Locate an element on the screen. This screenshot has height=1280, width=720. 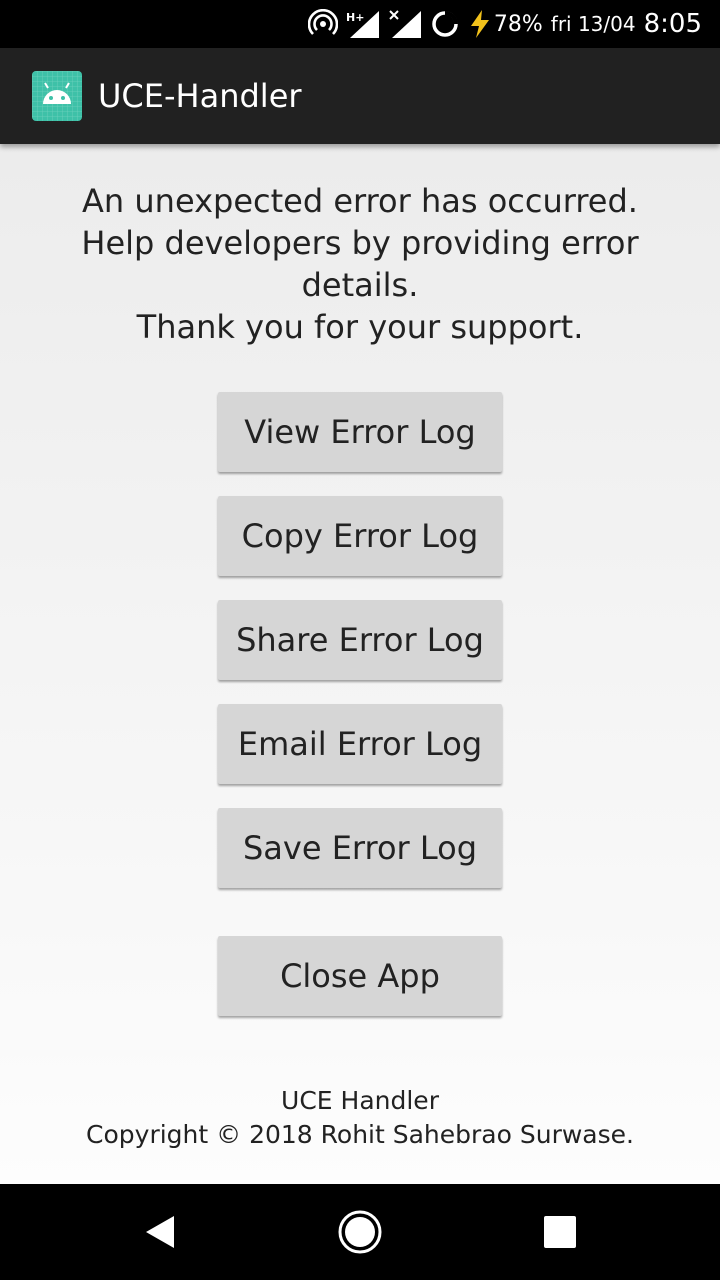
hotspot-icon is located at coordinates (322, 24).